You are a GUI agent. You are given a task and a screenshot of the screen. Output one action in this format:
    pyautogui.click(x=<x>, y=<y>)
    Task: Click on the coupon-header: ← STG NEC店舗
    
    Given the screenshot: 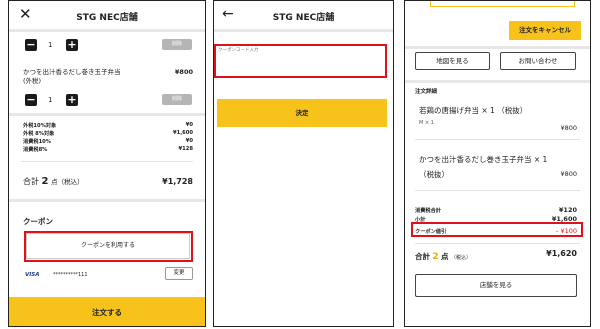 What is the action you would take?
    pyautogui.click(x=303, y=16)
    